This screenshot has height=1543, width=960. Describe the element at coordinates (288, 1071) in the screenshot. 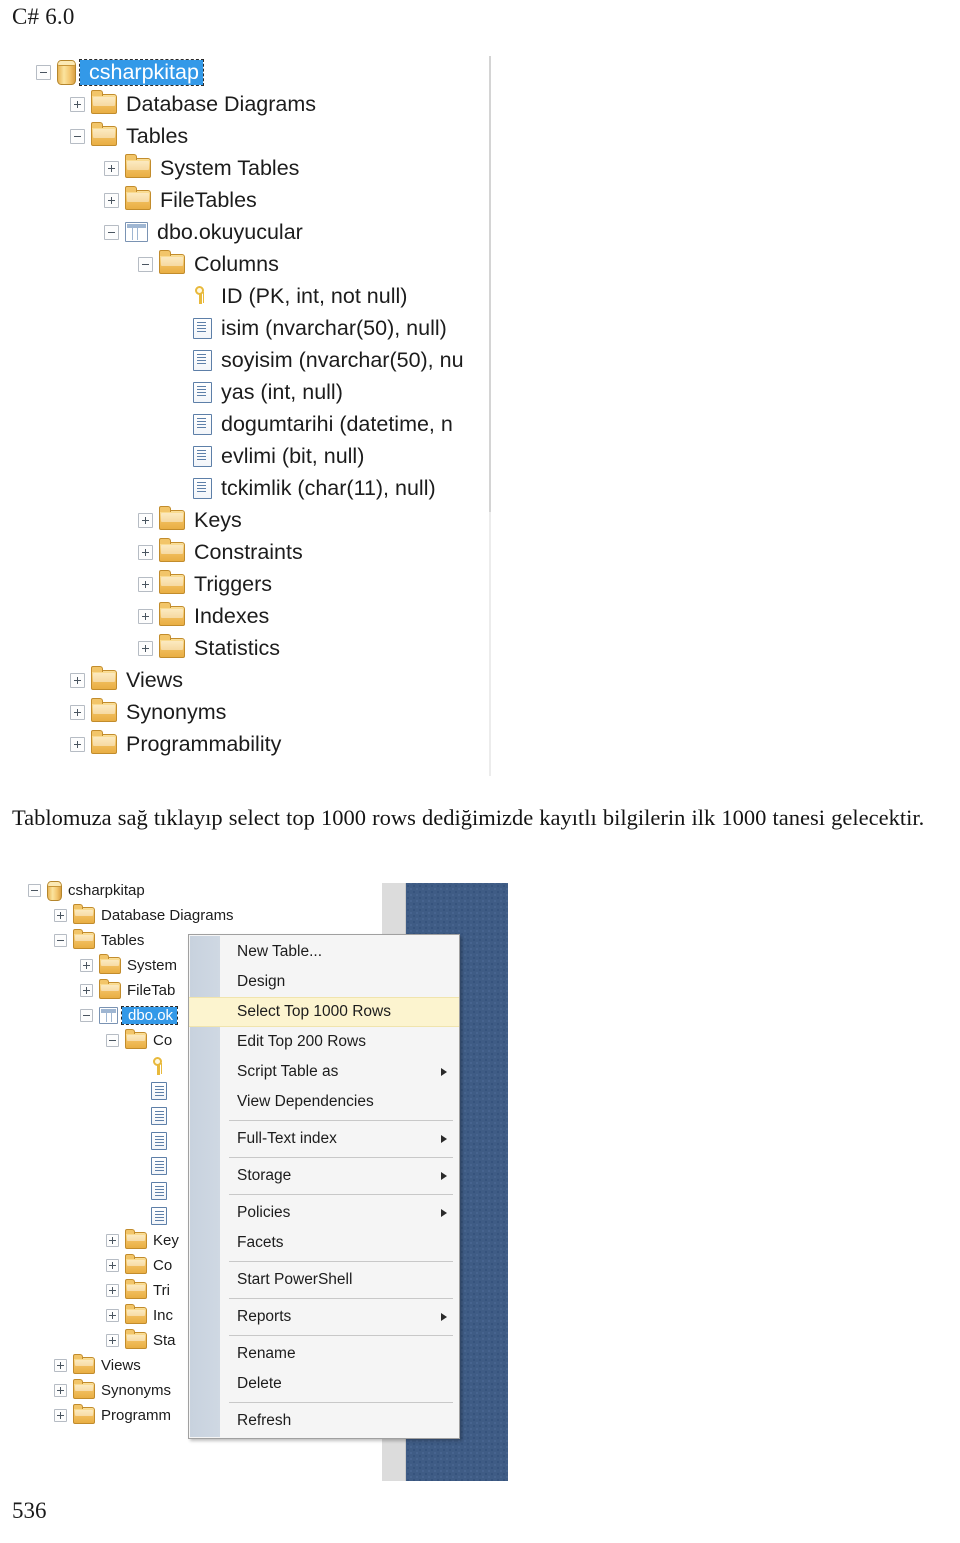

I see `context-menu-item-label: Script Table as` at that location.